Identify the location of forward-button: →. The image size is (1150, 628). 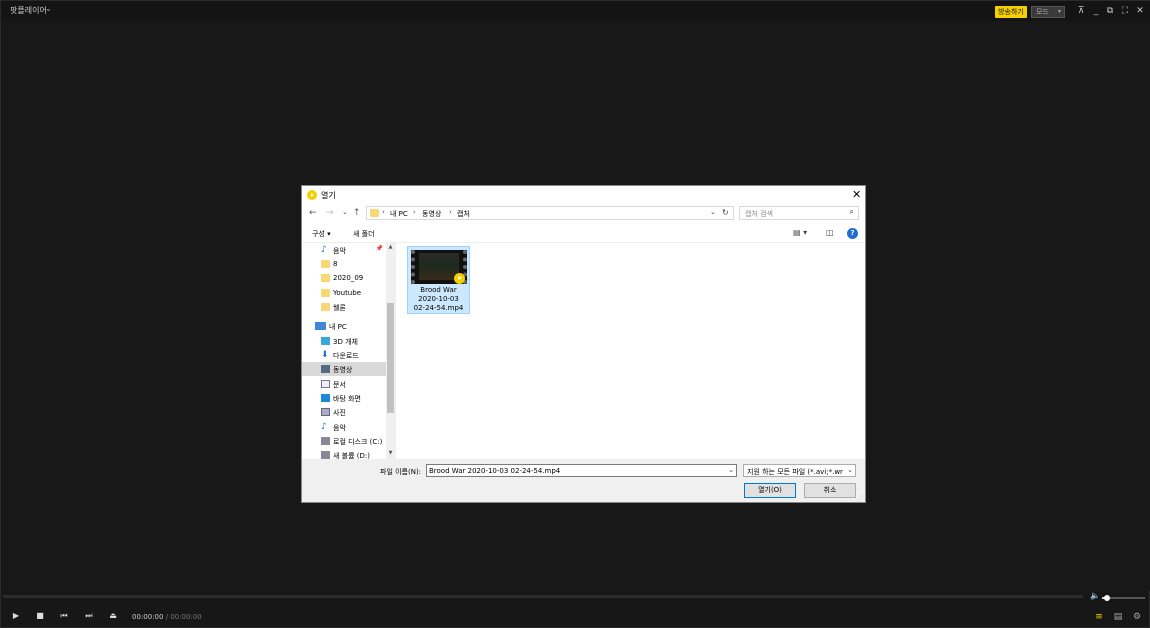
(330, 213).